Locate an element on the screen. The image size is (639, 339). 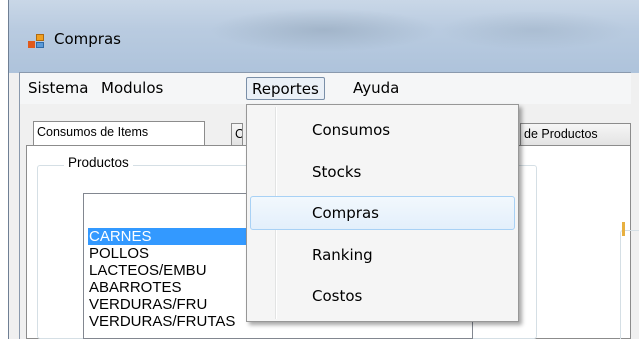
menu-item-ranking: Ranking is located at coordinates (382, 255).